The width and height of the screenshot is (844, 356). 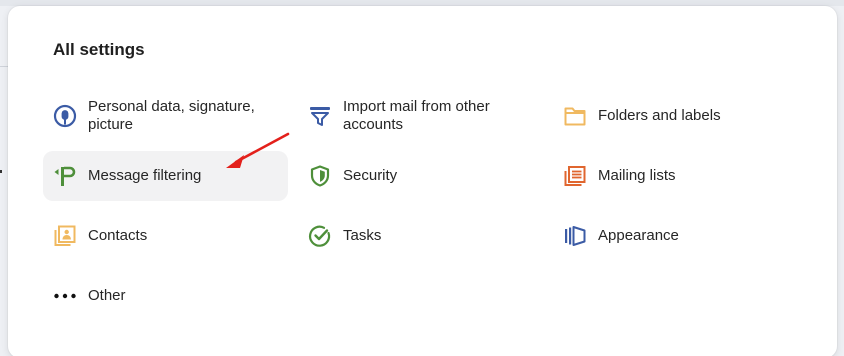 I want to click on settings-item-import-mail: Import mail from other accounts, so click(x=420, y=116).